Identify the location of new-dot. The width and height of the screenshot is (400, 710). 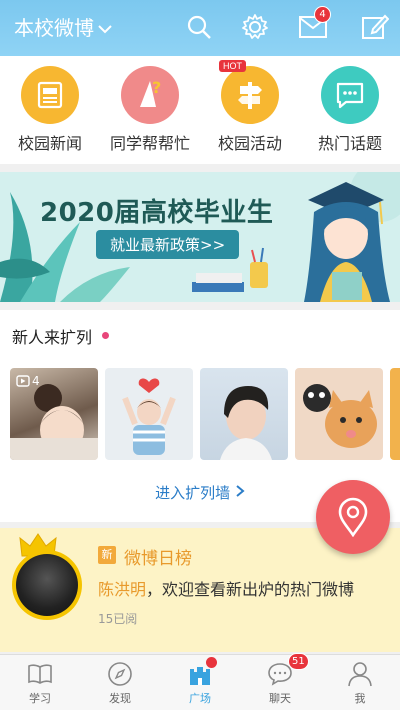
(105, 335).